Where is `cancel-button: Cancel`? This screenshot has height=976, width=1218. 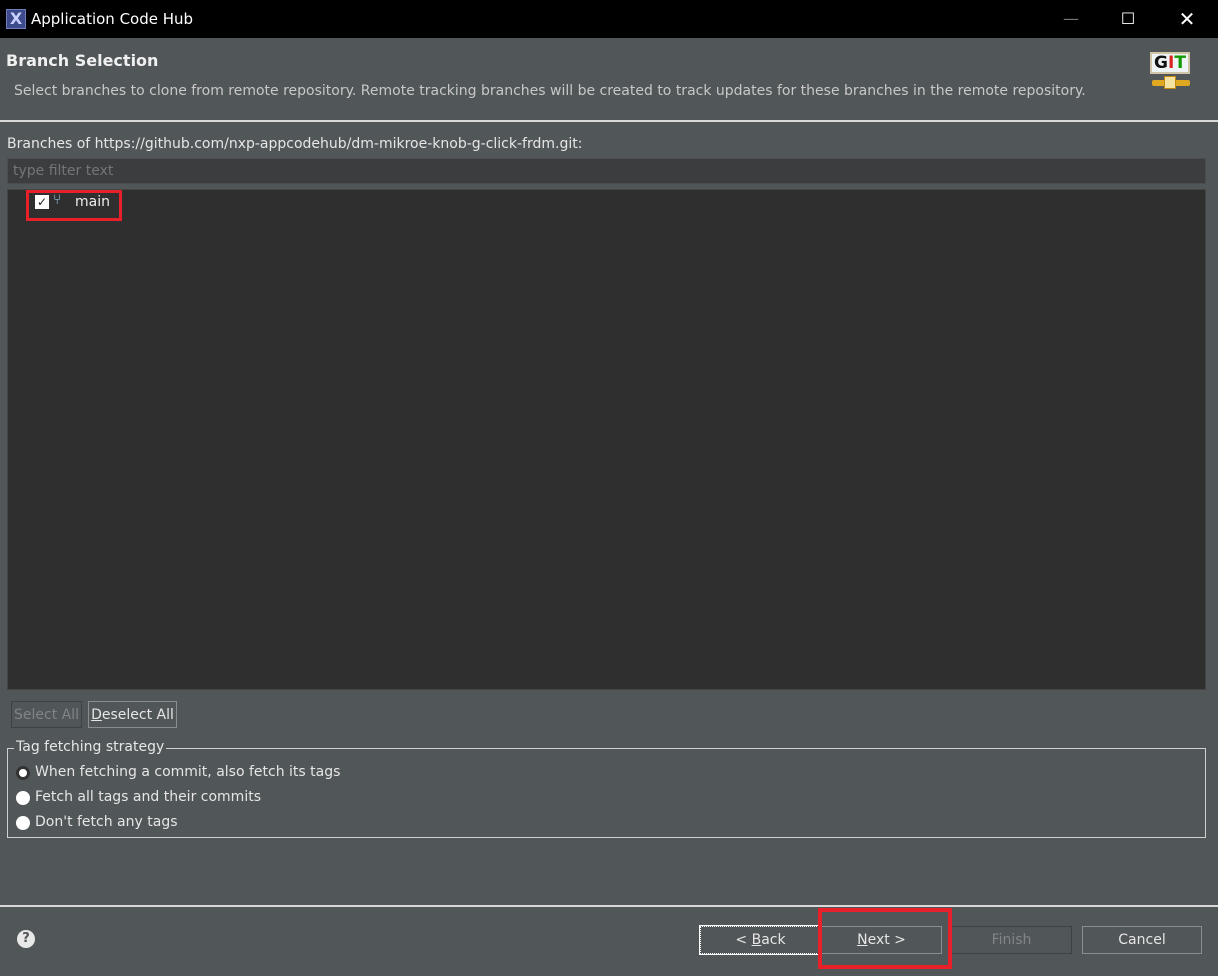 cancel-button: Cancel is located at coordinates (1142, 940).